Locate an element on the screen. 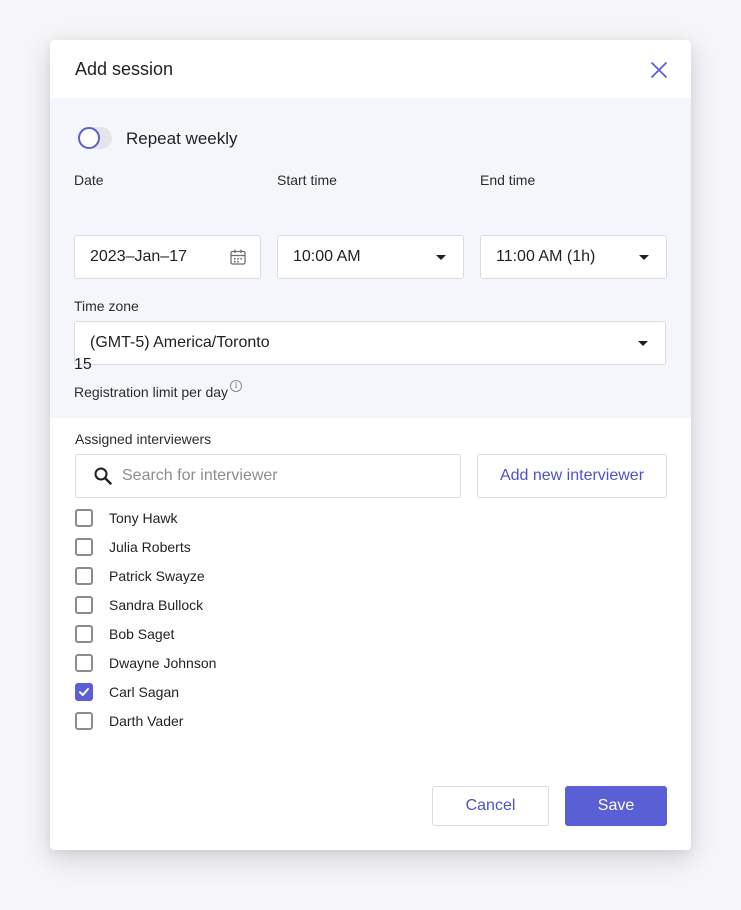 The width and height of the screenshot is (741, 910). time-zone-label: Time zone is located at coordinates (106, 306).